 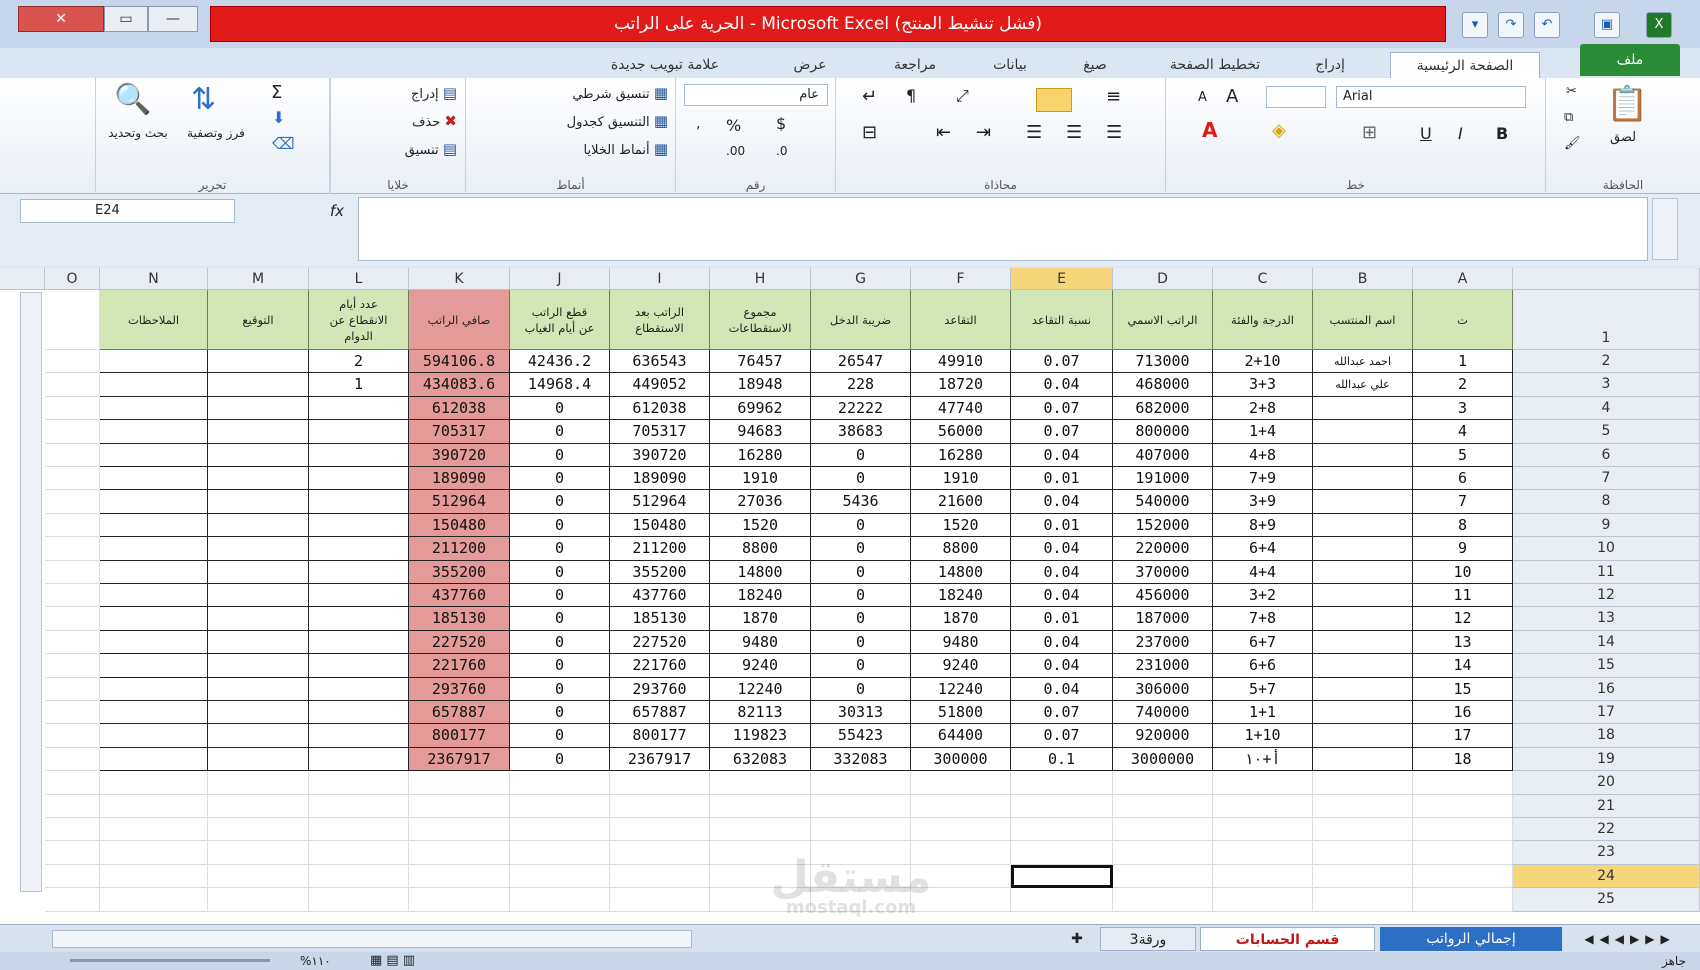 What do you see at coordinates (760, 525) in the screenshot?
I see `cell-h: 1520` at bounding box center [760, 525].